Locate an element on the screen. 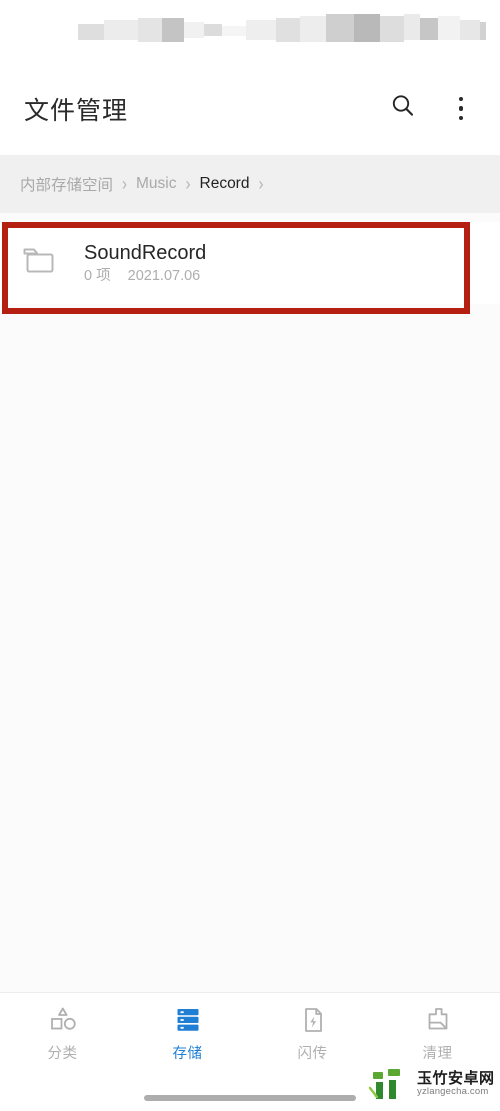 Image resolution: width=500 pixels, height=1111 pixels. list-item-text: SoundRecord 0 项 2021.07.06 is located at coordinates (274, 263).